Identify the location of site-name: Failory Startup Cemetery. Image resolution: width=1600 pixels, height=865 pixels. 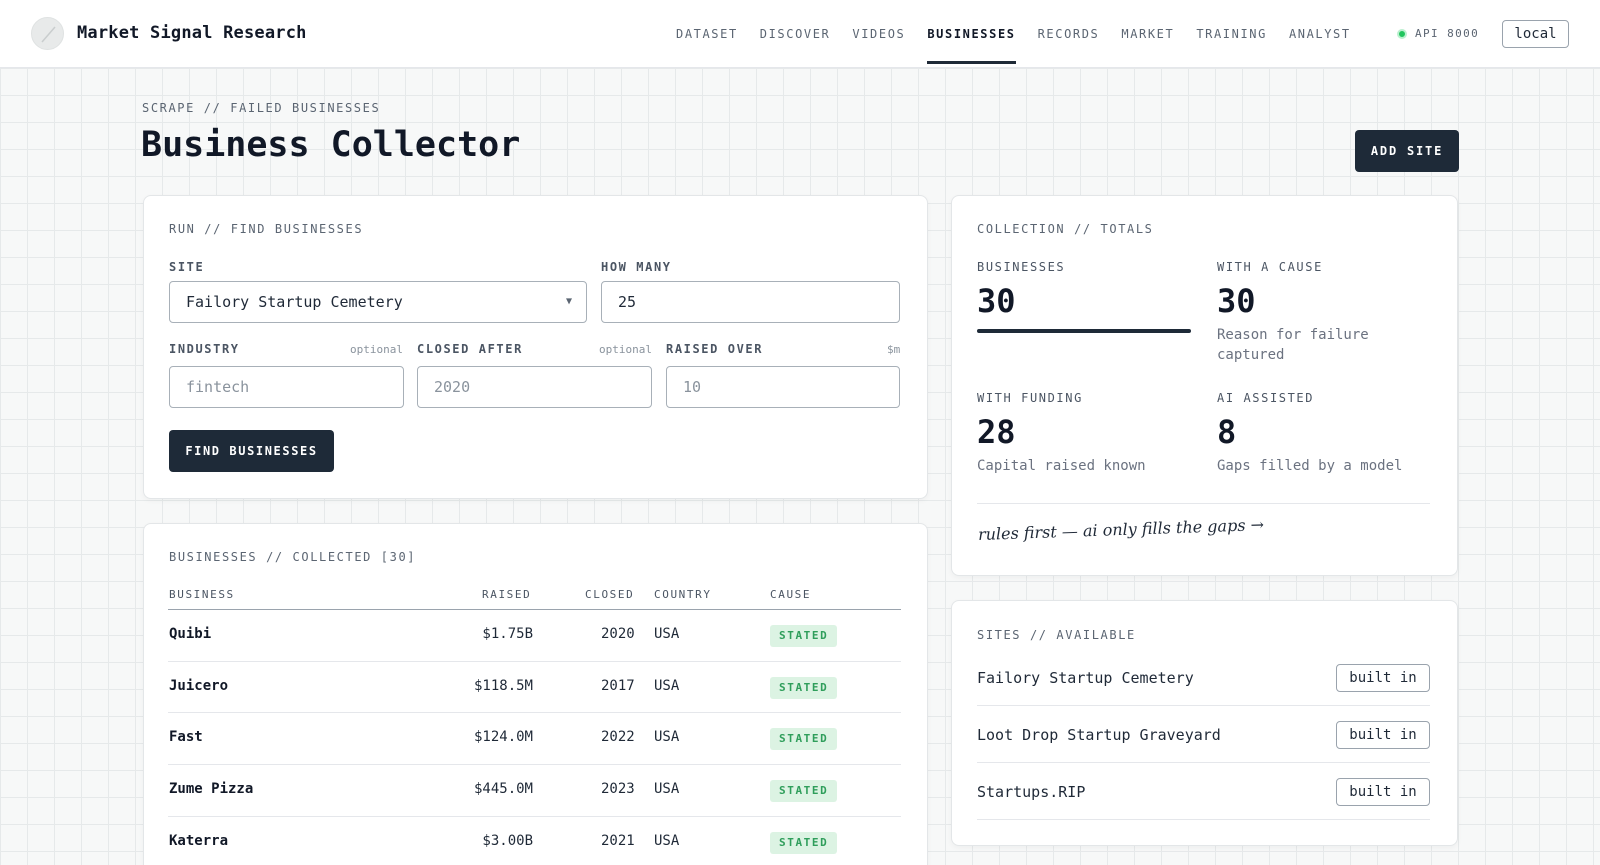
(1085, 678).